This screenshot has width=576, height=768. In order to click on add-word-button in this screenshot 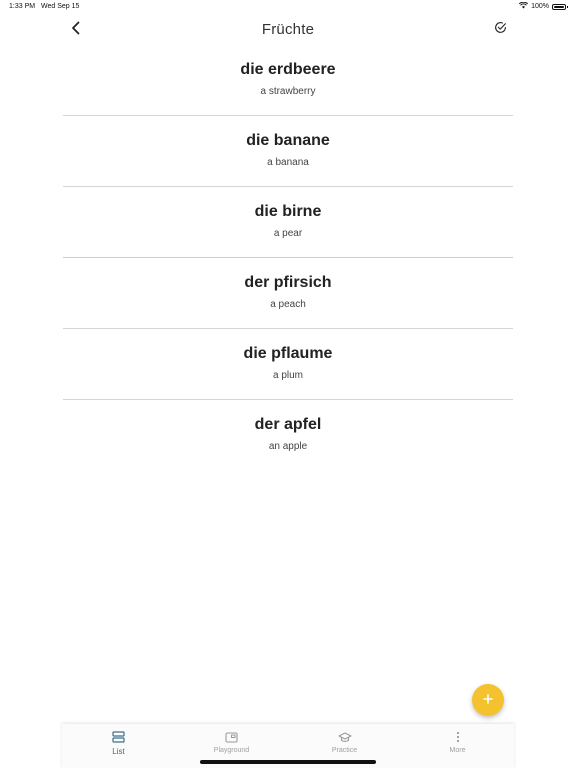, I will do `click(488, 700)`.